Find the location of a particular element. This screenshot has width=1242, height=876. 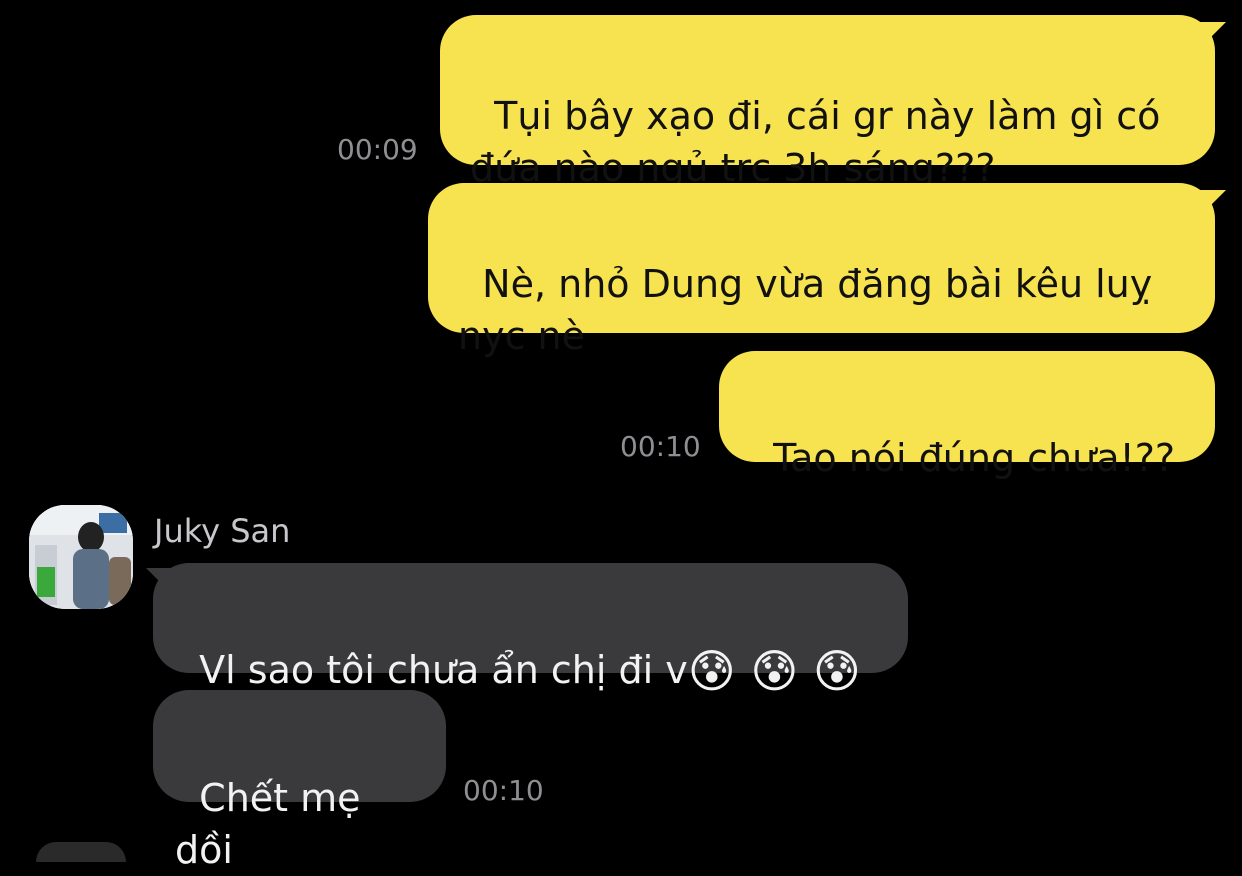

outgoing-message-bubble: Tao nói đúng chưa!?? is located at coordinates (967, 415).